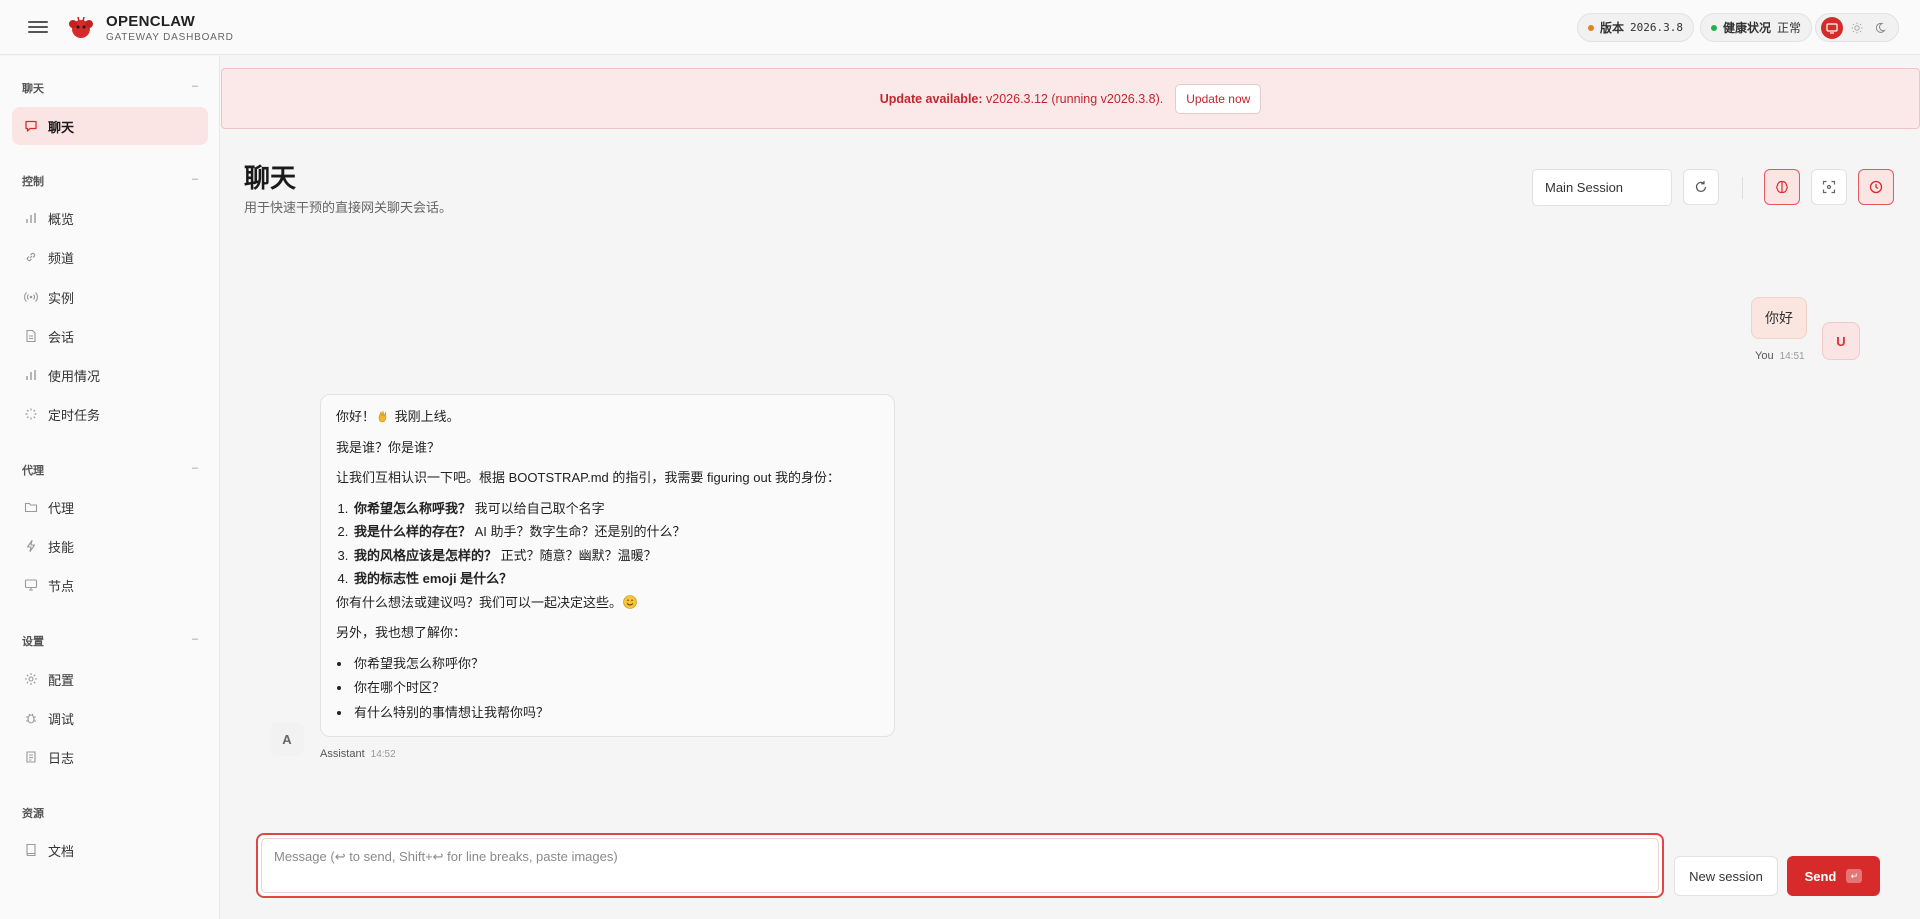  Describe the element at coordinates (577, 555) in the screenshot. I see `question-rest: 正式？随意？幽默？温暖？` at that location.